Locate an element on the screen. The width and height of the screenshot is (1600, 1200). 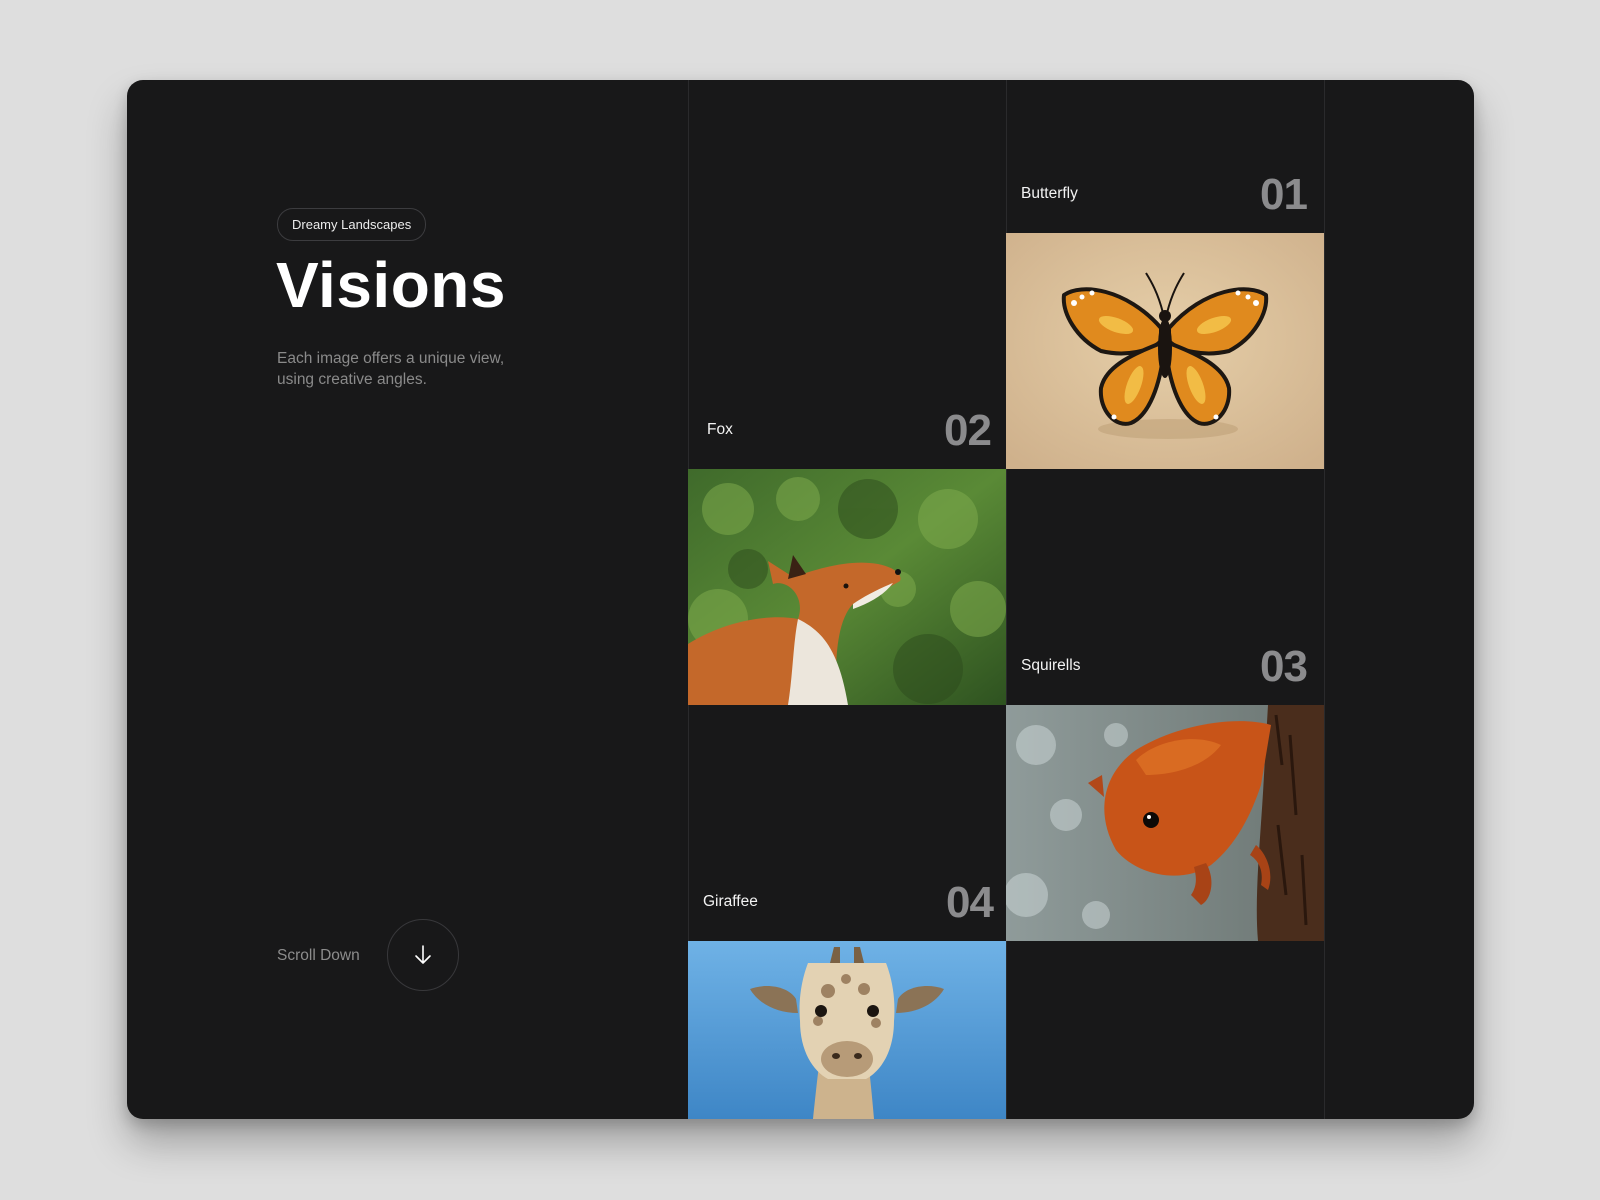
page-title: Visions is located at coordinates (391, 285).